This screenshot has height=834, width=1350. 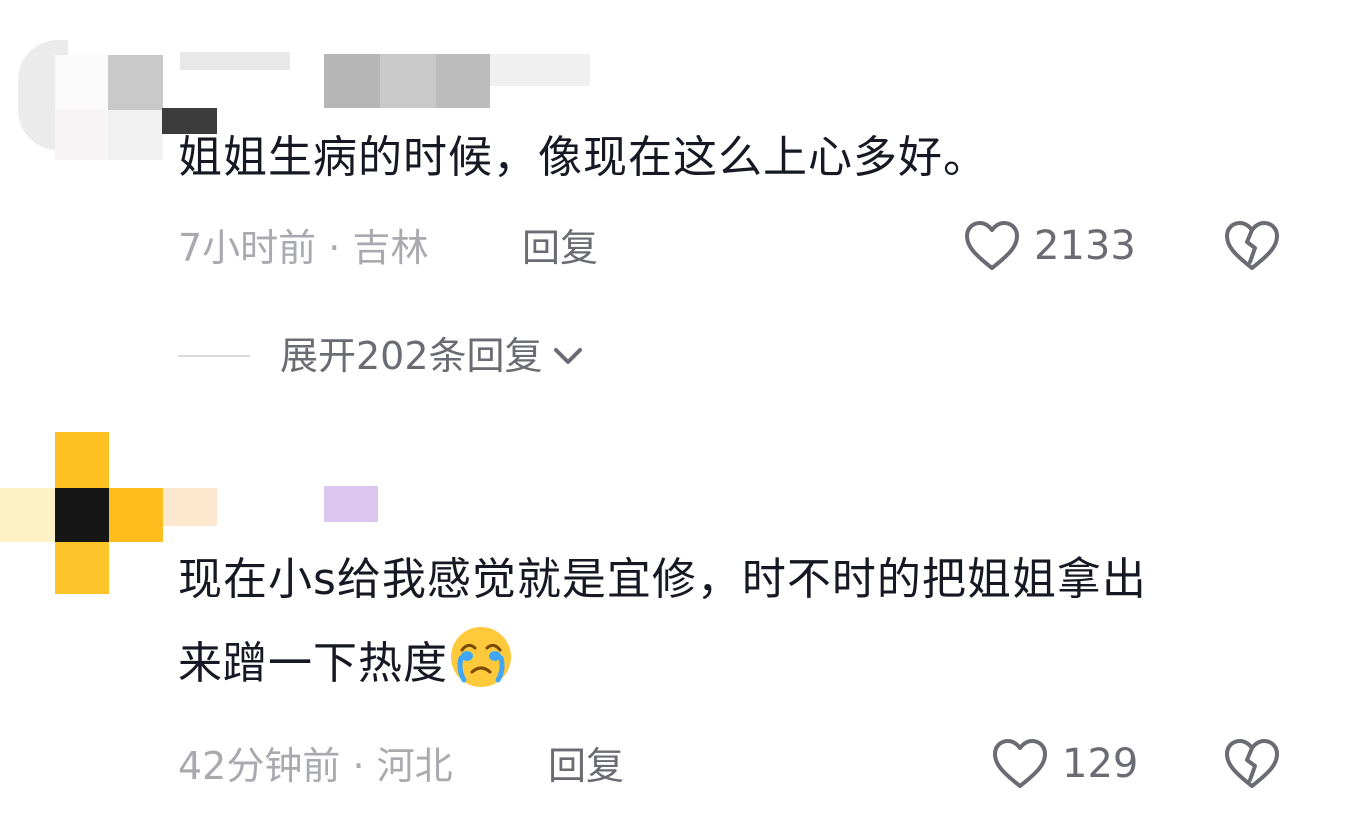 I want to click on divider-line, so click(x=214, y=356).